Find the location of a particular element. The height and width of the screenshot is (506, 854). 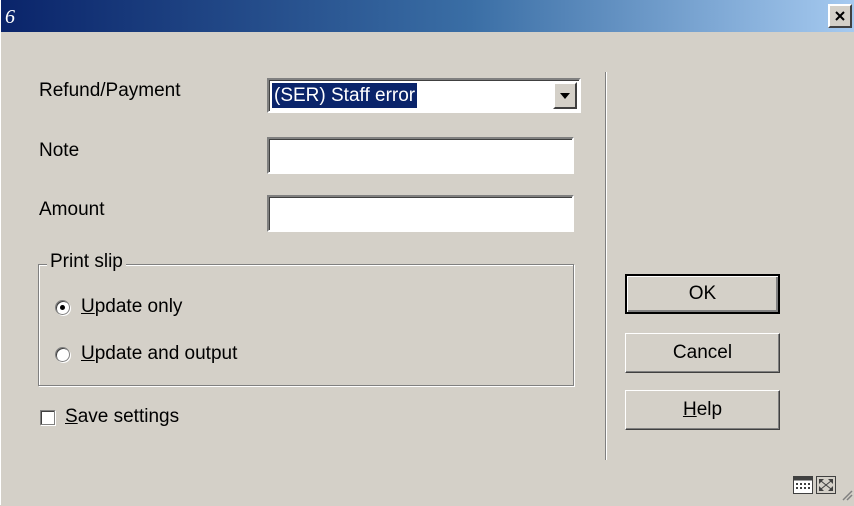

resize-grip-icon is located at coordinates (847, 497).